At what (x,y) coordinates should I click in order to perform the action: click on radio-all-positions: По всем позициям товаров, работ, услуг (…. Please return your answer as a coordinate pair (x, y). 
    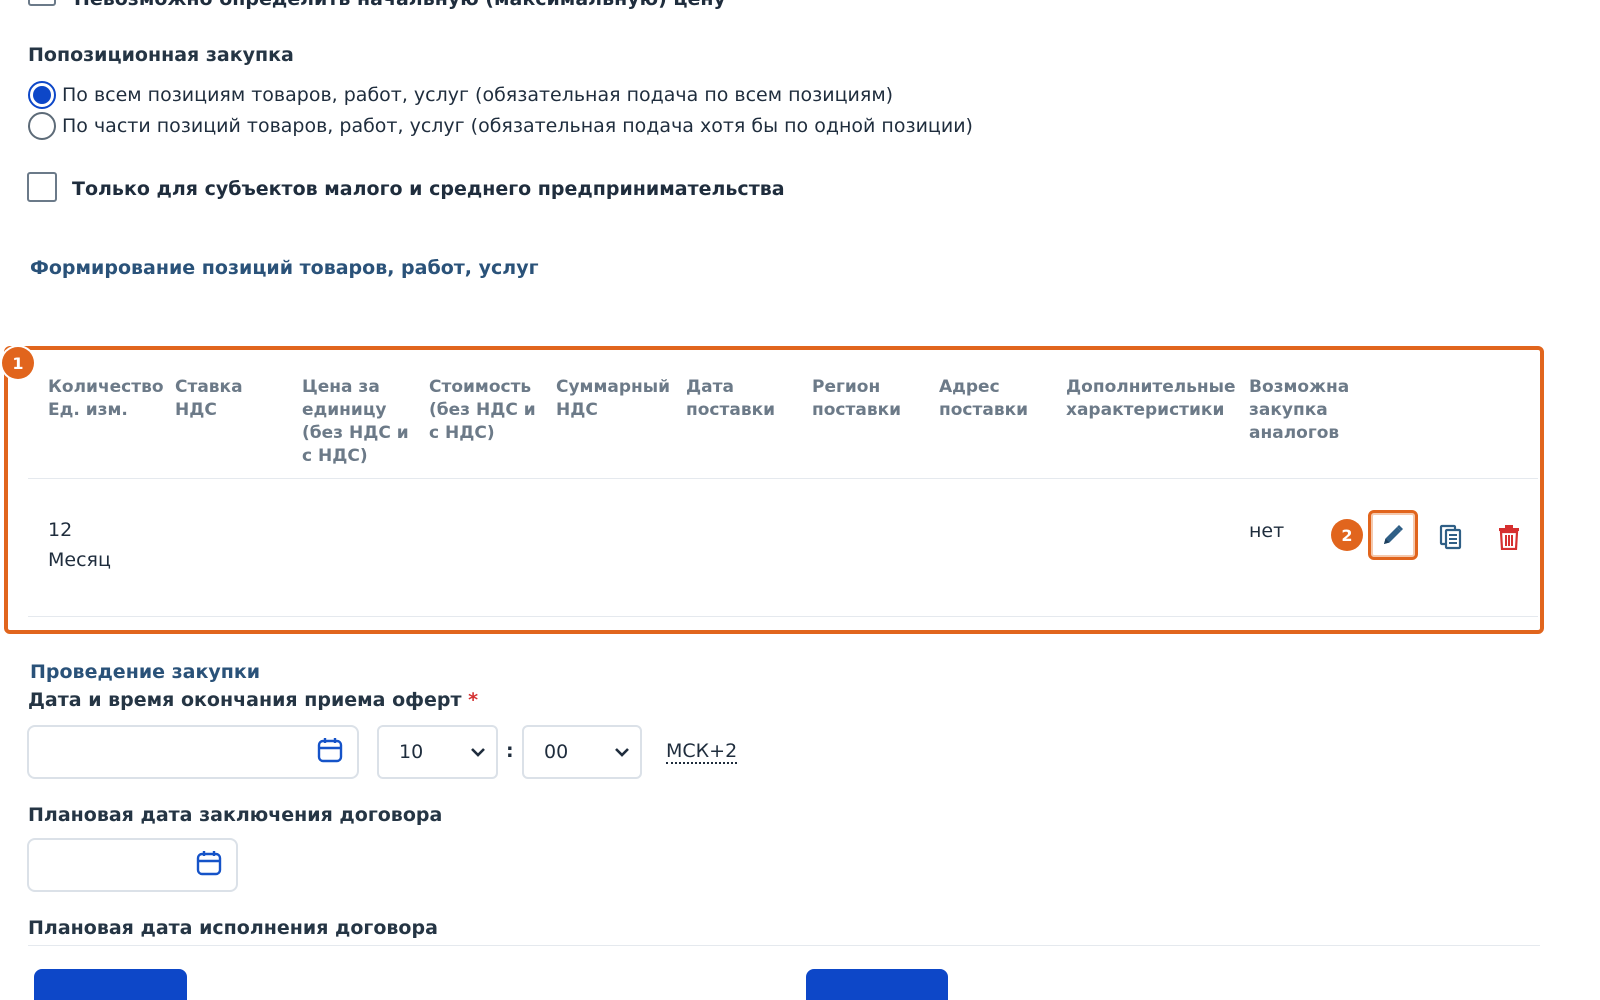
    Looking at the image, I should click on (460, 95).